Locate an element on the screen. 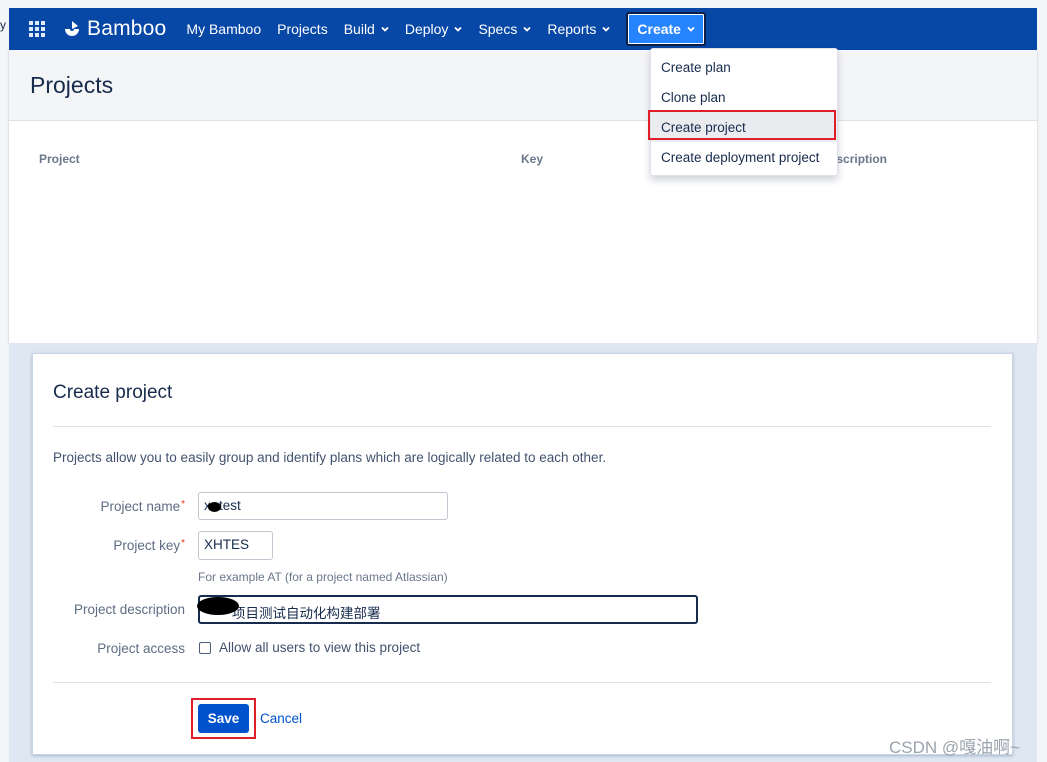 The image size is (1047, 762). nav-projects-label: Projects is located at coordinates (302, 29).